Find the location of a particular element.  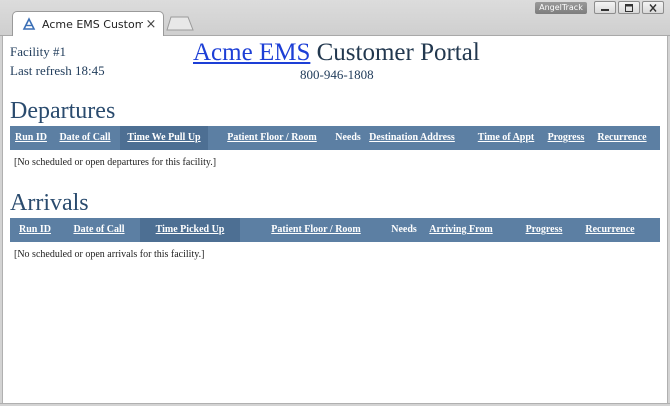

arrivals-col-needs: Needs is located at coordinates (404, 229).